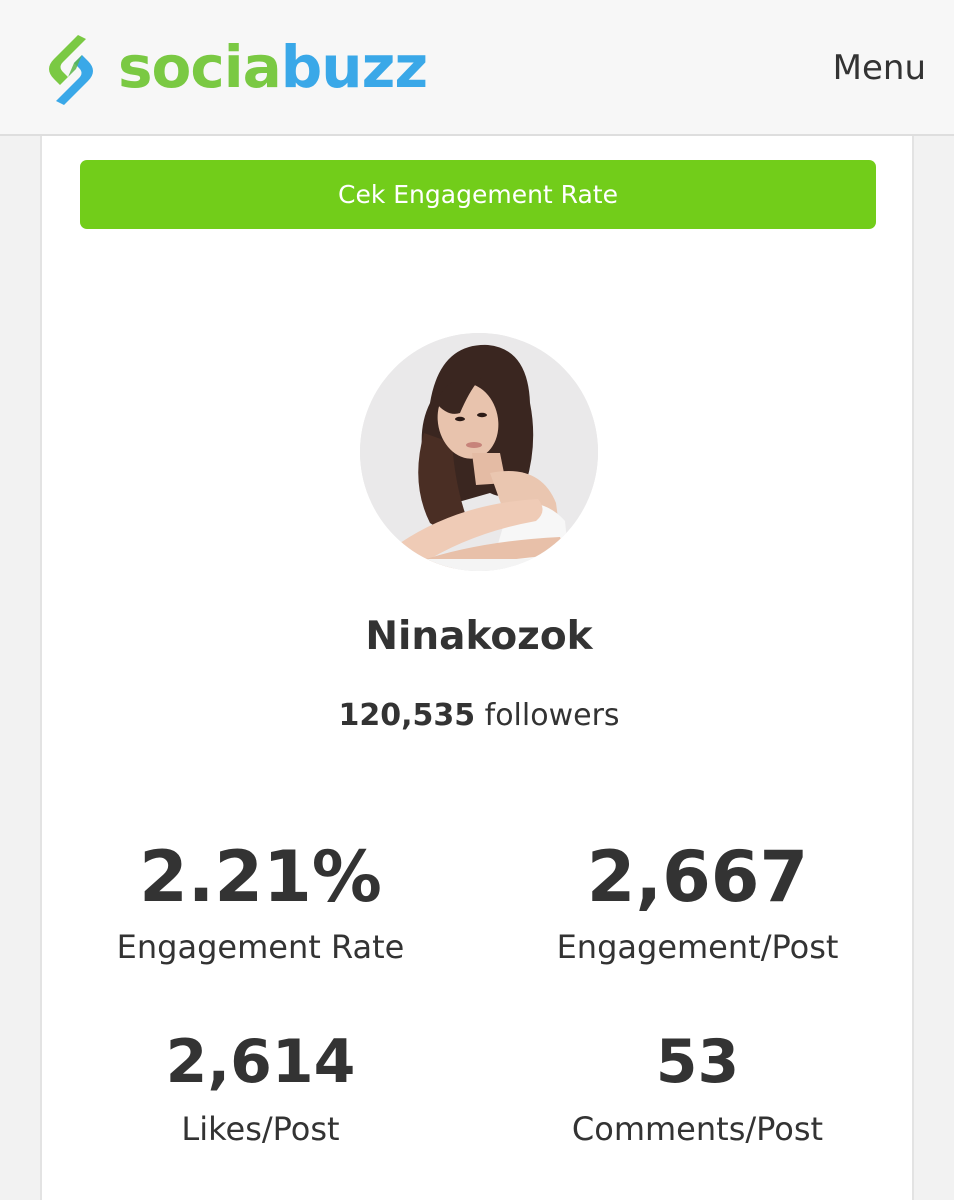  What do you see at coordinates (879, 68) in the screenshot?
I see `menu-button: Menu` at bounding box center [879, 68].